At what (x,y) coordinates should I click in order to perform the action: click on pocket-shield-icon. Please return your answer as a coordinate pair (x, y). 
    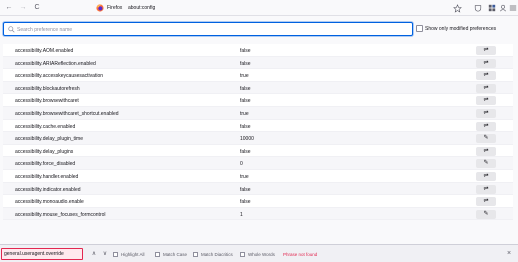
    Looking at the image, I should click on (478, 8).